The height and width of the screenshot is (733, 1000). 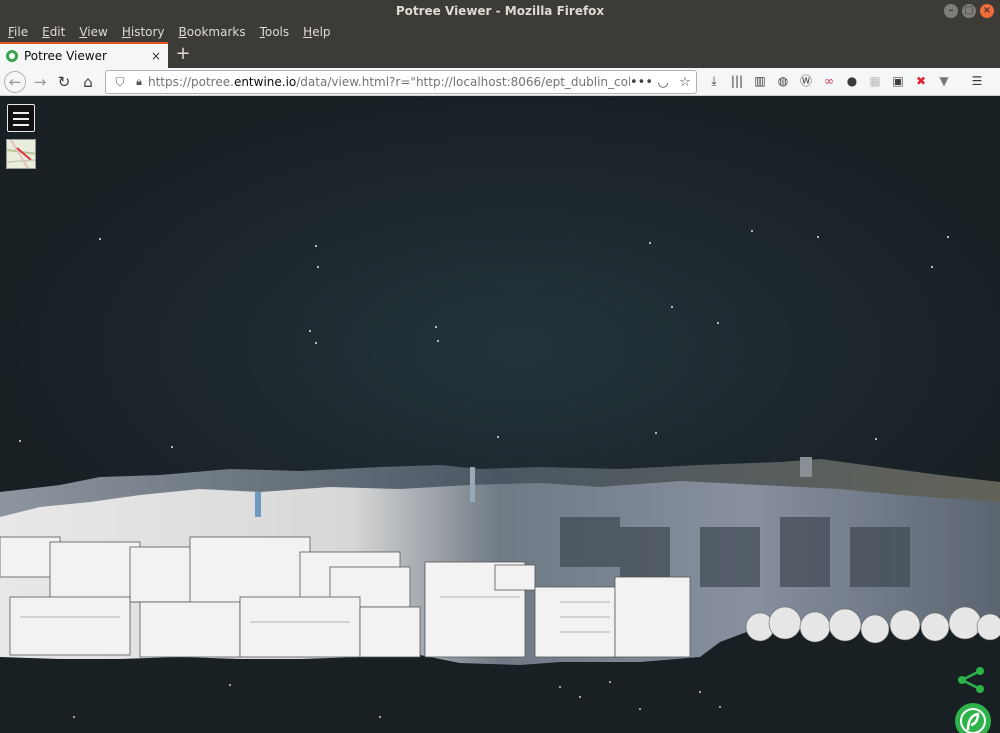 I want to click on library-icon: |||, so click(x=737, y=81).